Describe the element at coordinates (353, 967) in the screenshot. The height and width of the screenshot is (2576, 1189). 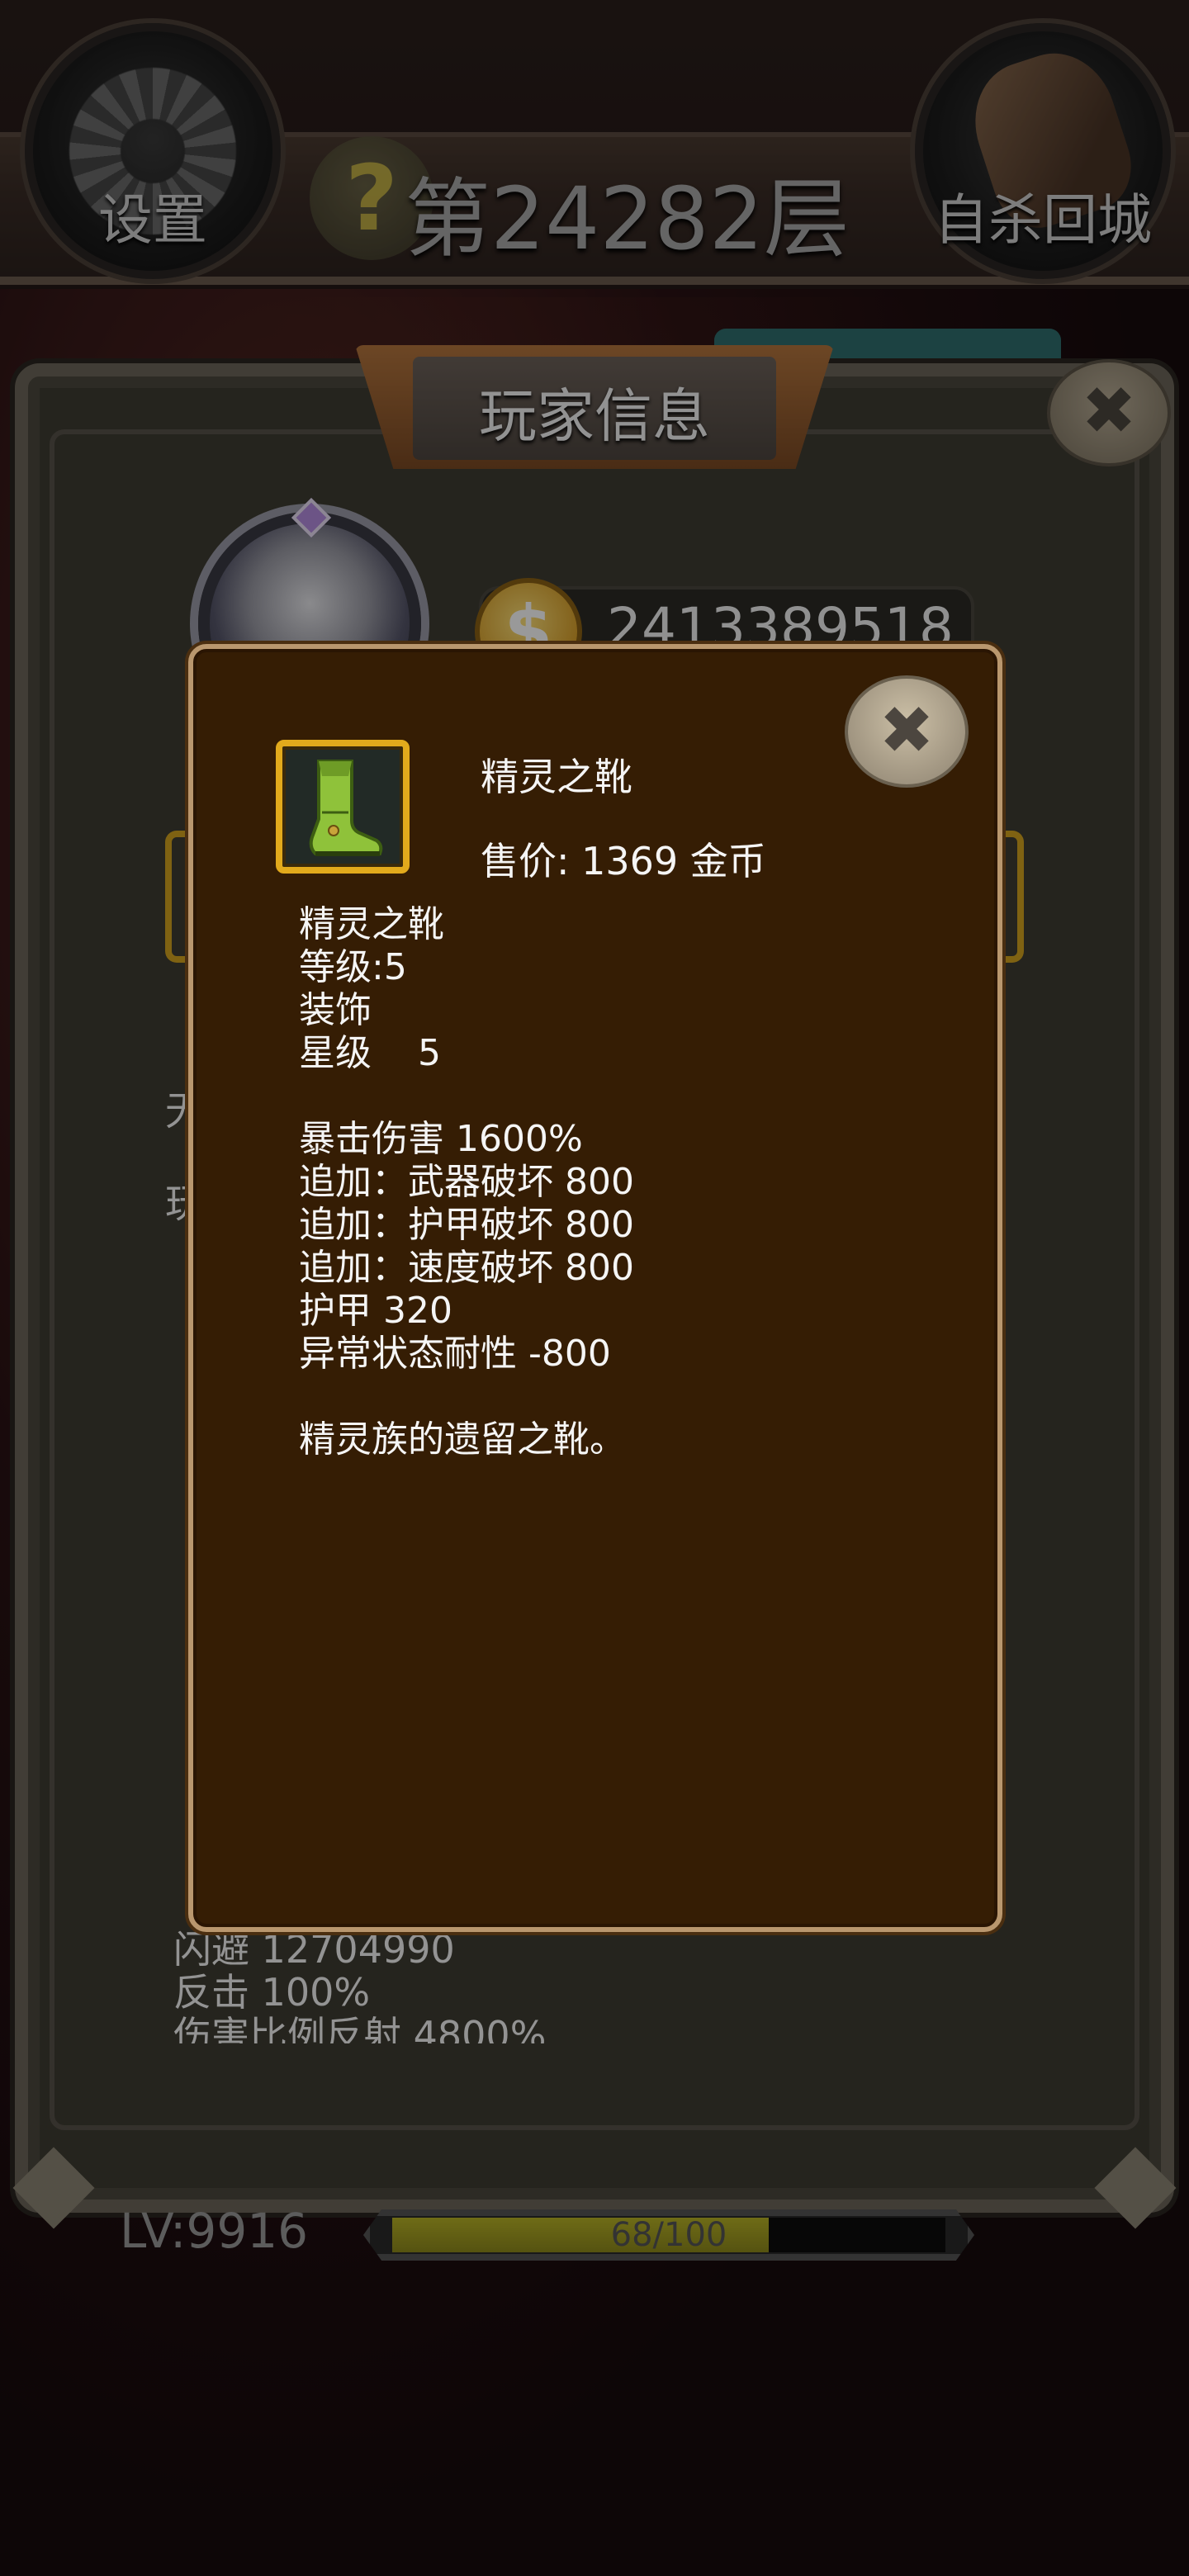
I see `detail-line: 等级:5` at that location.